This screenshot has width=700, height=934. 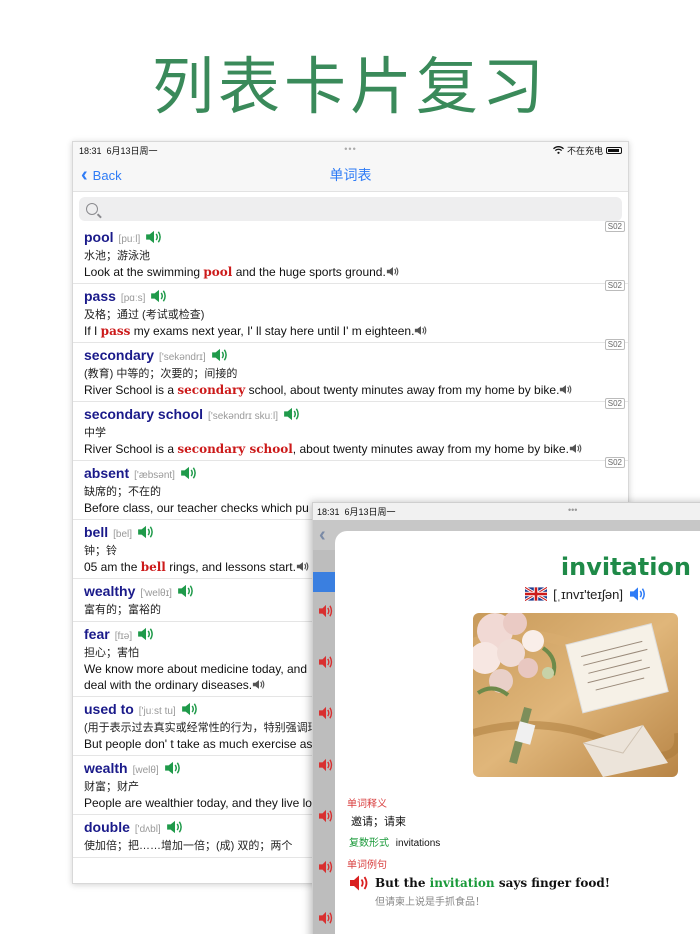 I want to click on word-term: used to, so click(x=109, y=709).